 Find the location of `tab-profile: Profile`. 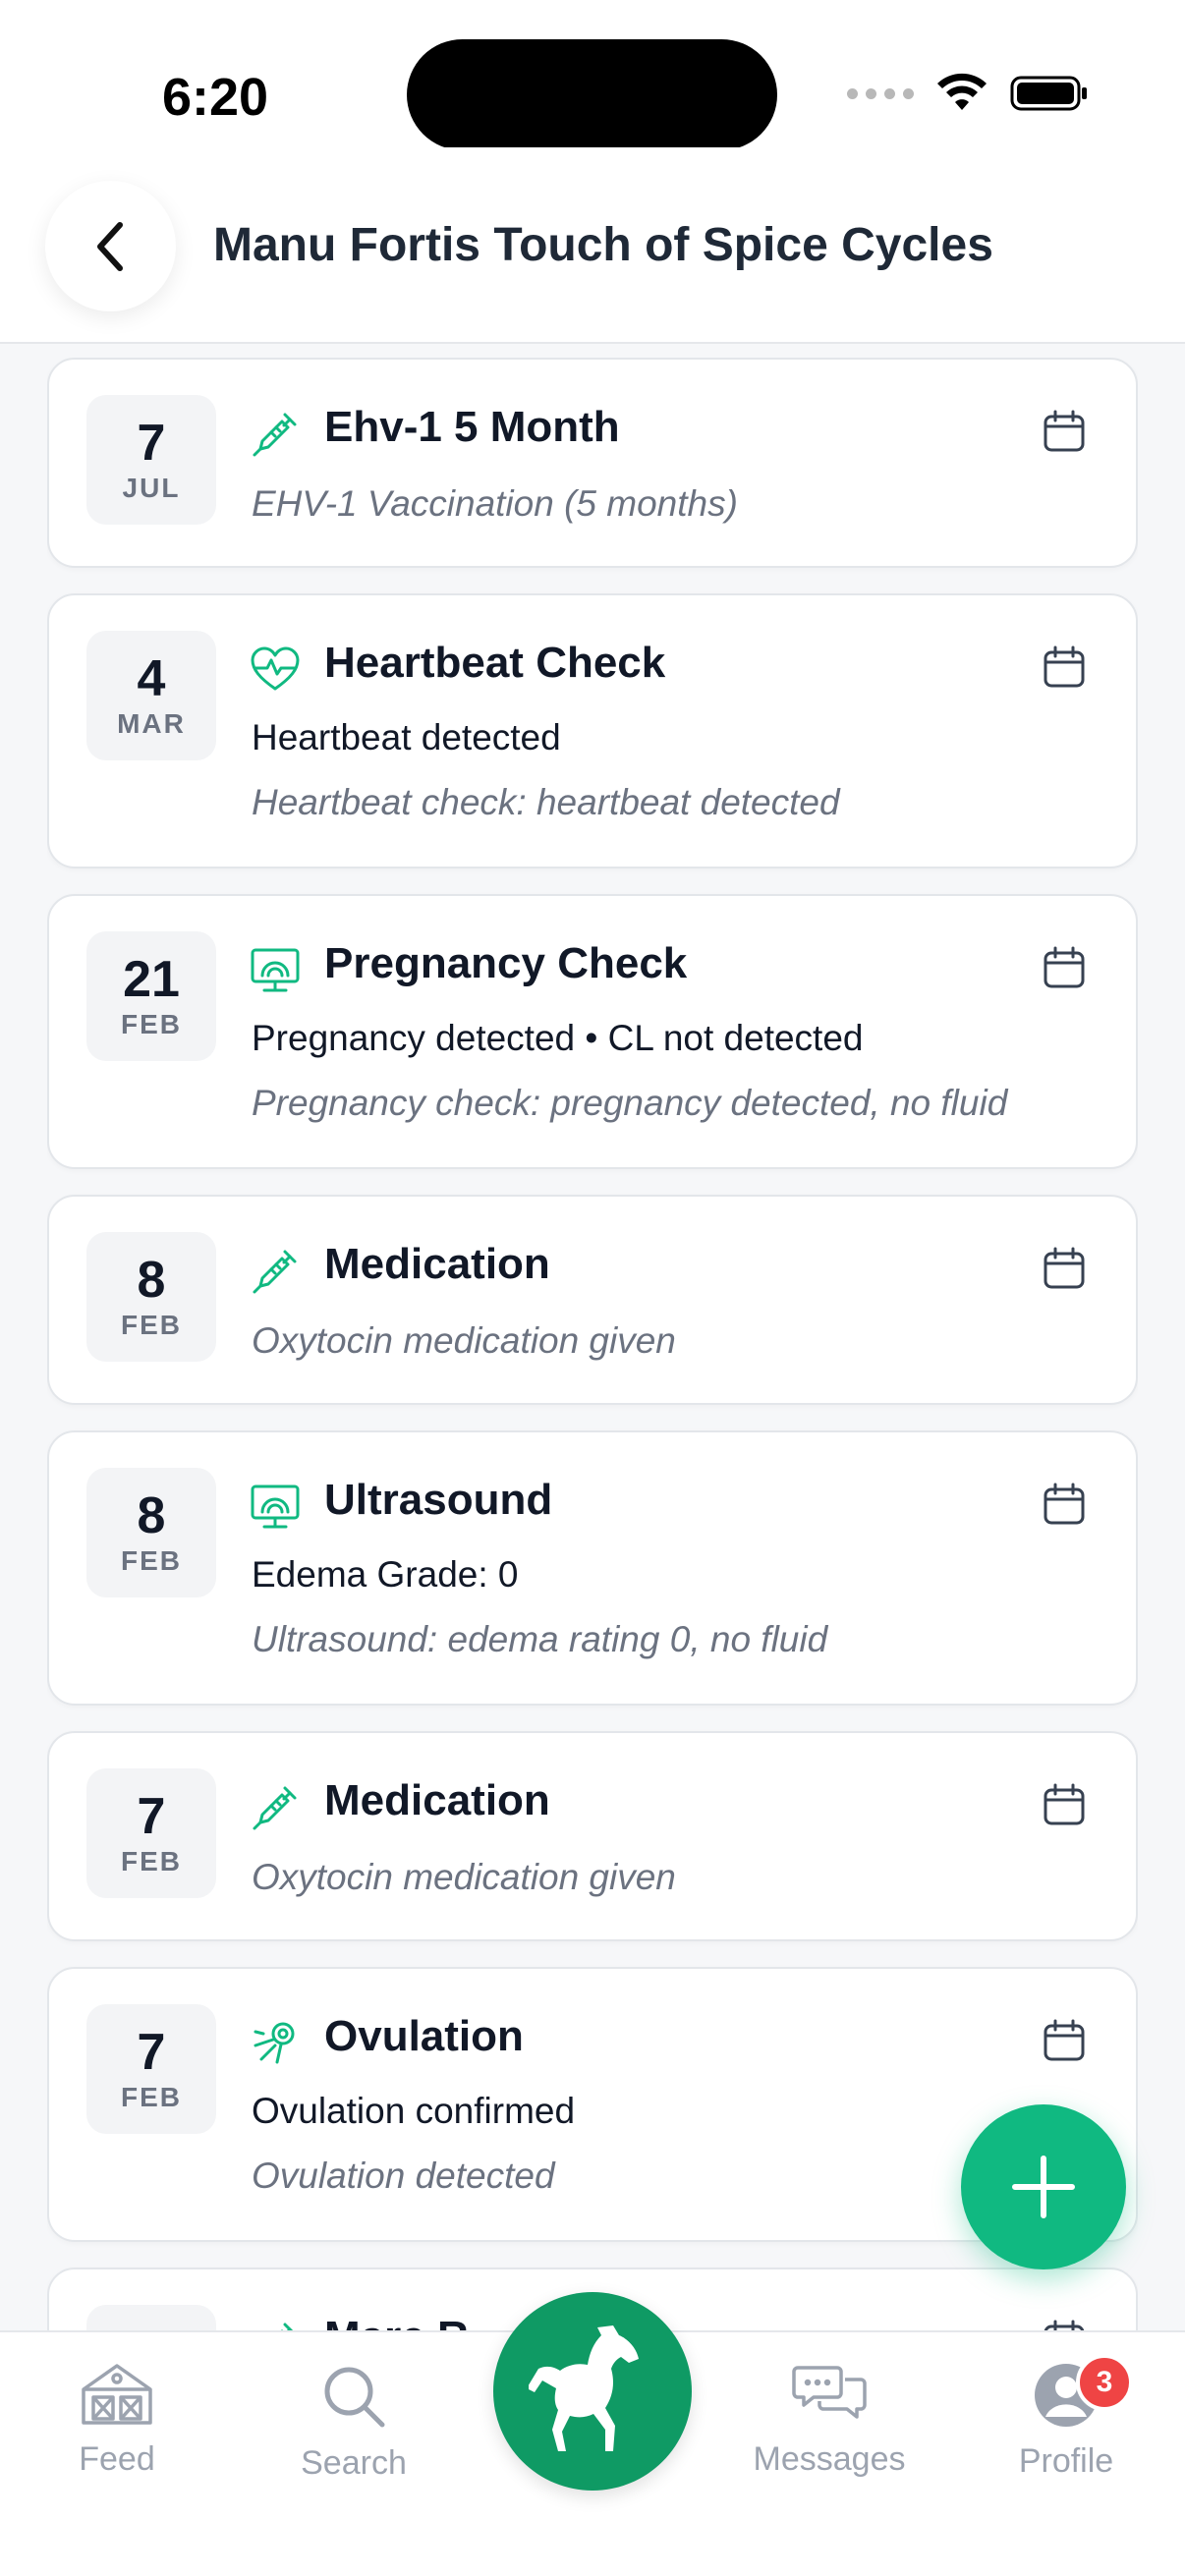

tab-profile: Profile is located at coordinates (1066, 2421).